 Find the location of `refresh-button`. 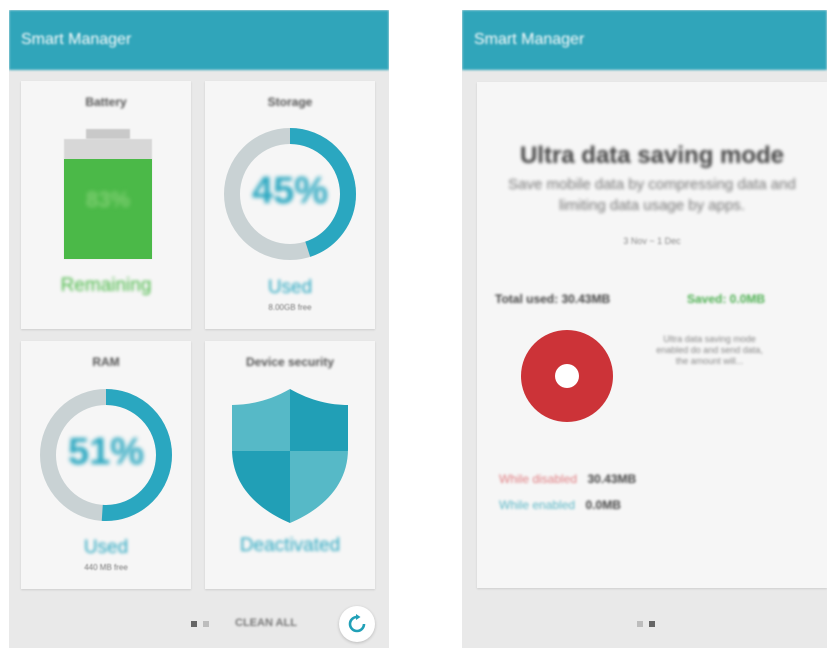

refresh-button is located at coordinates (357, 624).